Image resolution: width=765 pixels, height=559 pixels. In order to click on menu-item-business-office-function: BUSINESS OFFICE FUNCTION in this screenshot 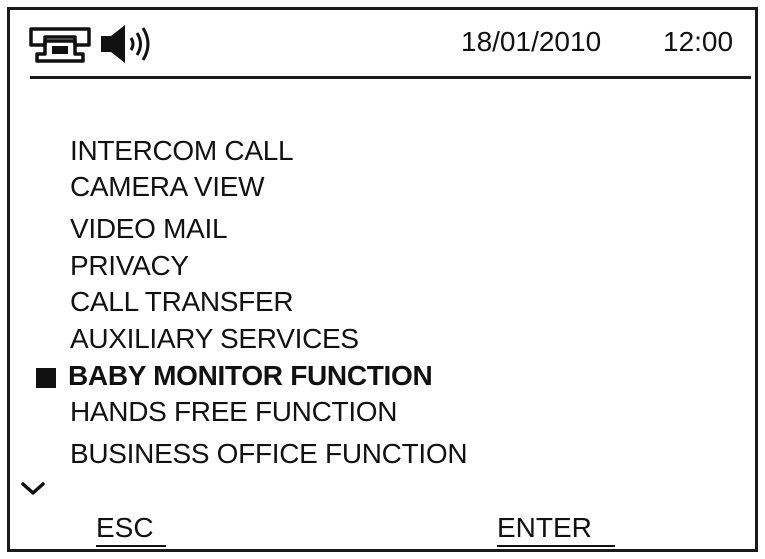, I will do `click(269, 454)`.